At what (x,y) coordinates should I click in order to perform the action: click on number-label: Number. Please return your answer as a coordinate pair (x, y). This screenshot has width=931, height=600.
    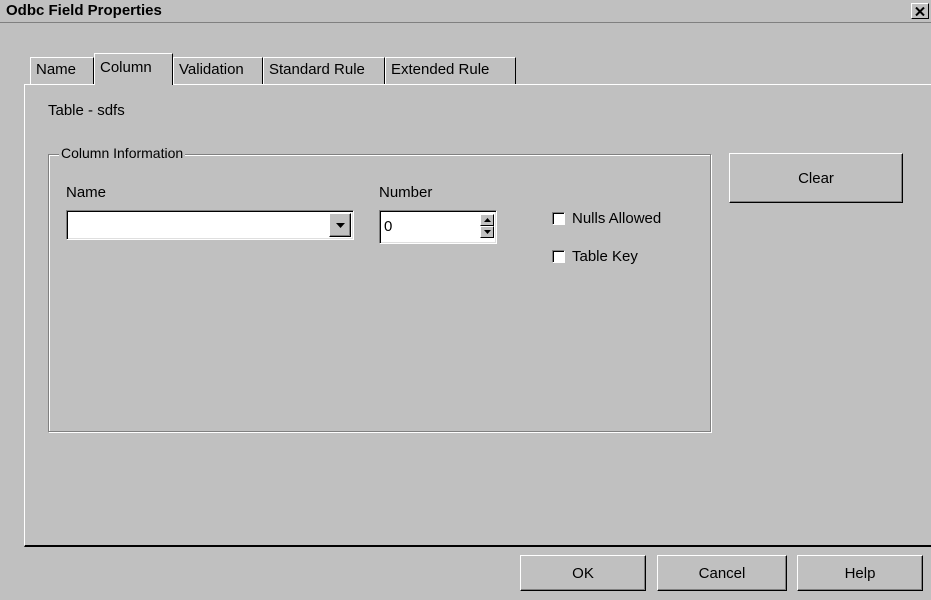
    Looking at the image, I should click on (406, 192).